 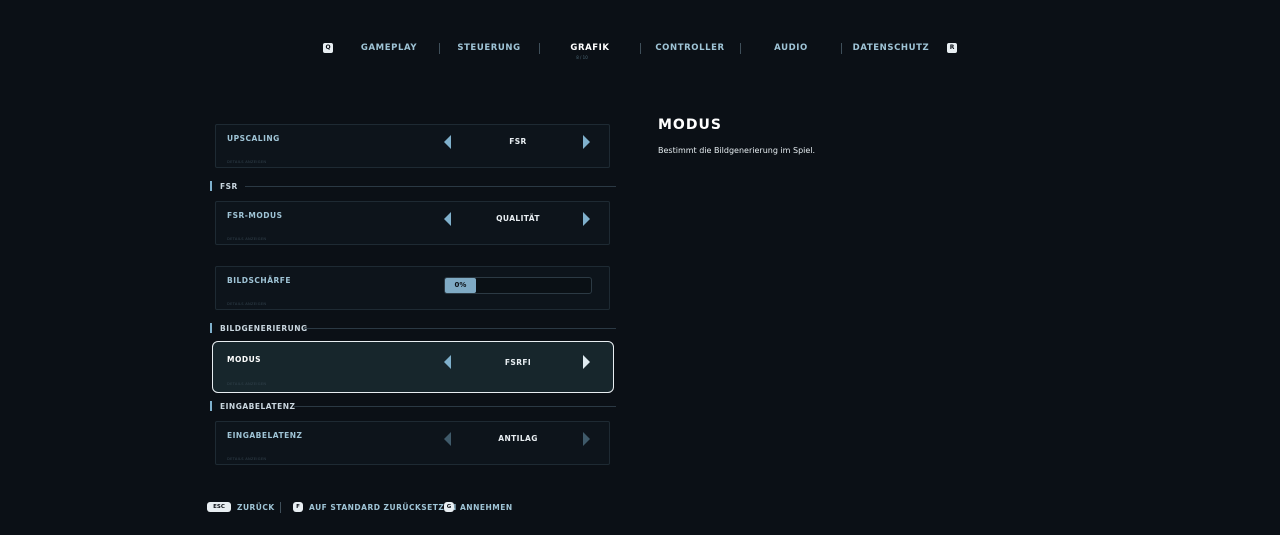 I want to click on g-key-prompt: G, so click(x=449, y=507).